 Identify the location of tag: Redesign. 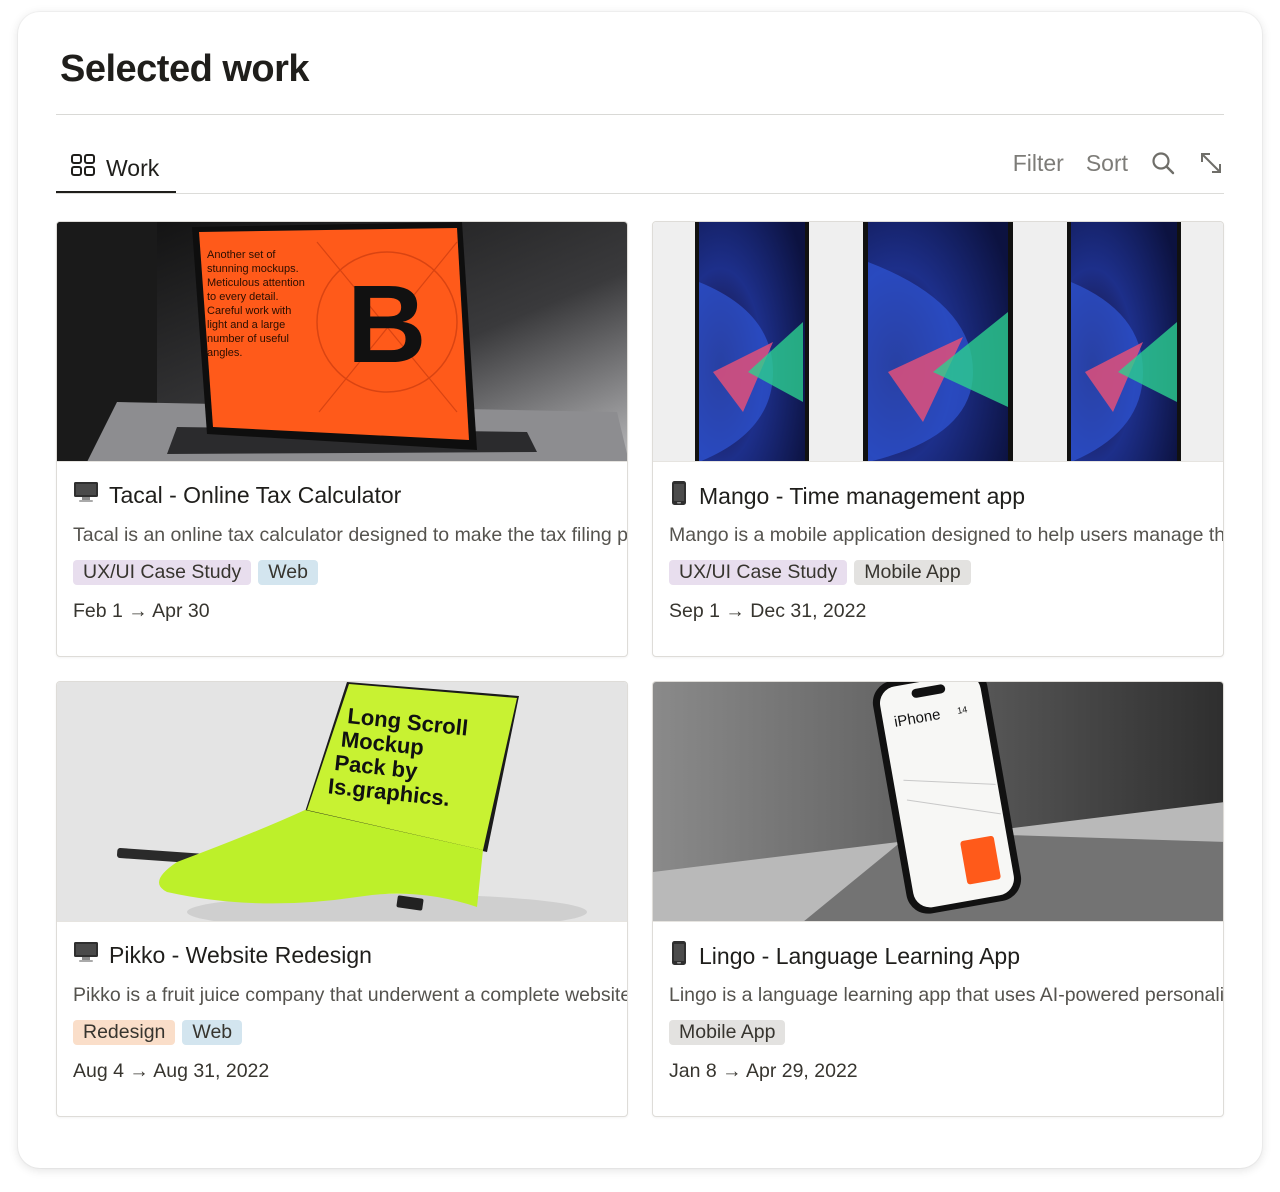
(124, 1032).